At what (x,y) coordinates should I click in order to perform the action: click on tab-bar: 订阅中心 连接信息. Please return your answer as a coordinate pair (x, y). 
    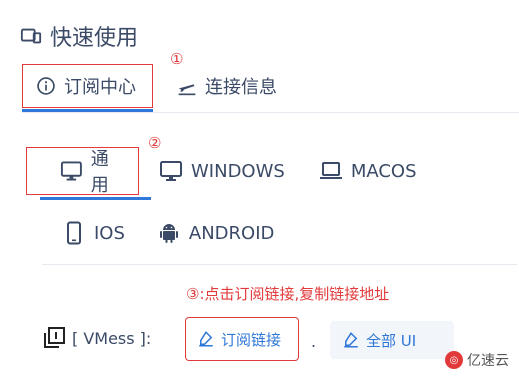
    Looking at the image, I should click on (270, 86).